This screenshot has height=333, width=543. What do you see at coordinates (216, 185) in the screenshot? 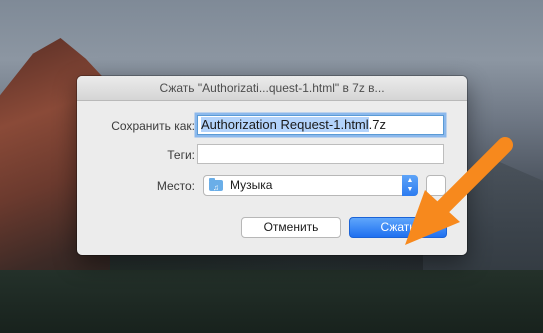
I see `music-folder-icon: ♫` at bounding box center [216, 185].